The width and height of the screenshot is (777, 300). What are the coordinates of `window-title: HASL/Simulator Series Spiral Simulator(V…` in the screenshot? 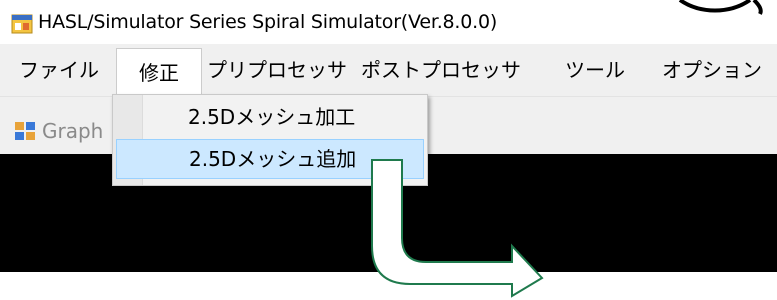 It's located at (268, 22).